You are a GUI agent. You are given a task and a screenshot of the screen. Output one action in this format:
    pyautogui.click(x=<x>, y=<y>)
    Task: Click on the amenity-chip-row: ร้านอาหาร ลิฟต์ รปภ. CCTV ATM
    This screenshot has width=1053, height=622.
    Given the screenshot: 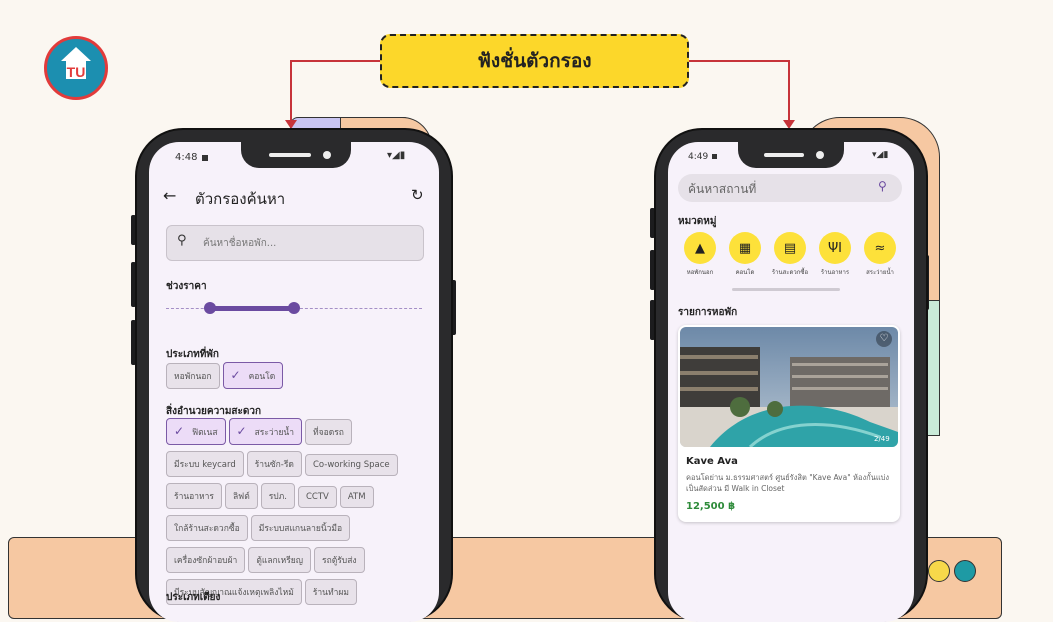 What is the action you would take?
    pyautogui.click(x=301, y=499)
    